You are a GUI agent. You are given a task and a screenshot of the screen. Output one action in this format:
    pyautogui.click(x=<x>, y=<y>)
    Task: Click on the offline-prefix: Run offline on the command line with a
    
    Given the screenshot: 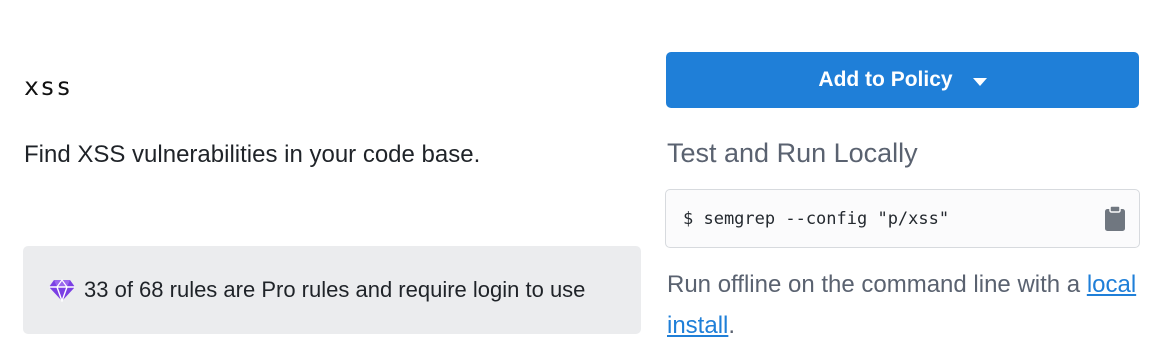 What is the action you would take?
    pyautogui.click(x=874, y=284)
    